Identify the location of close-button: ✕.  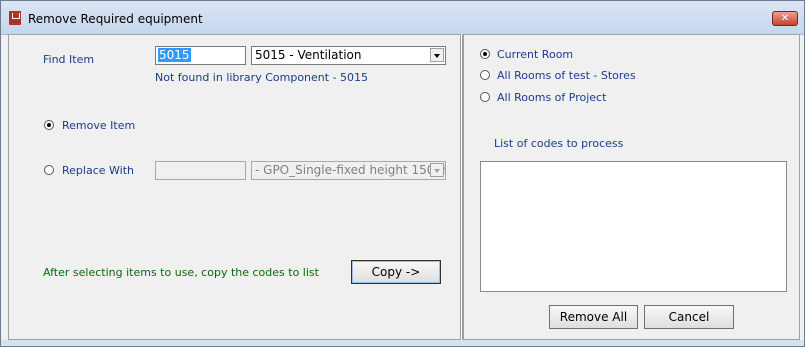
(785, 18).